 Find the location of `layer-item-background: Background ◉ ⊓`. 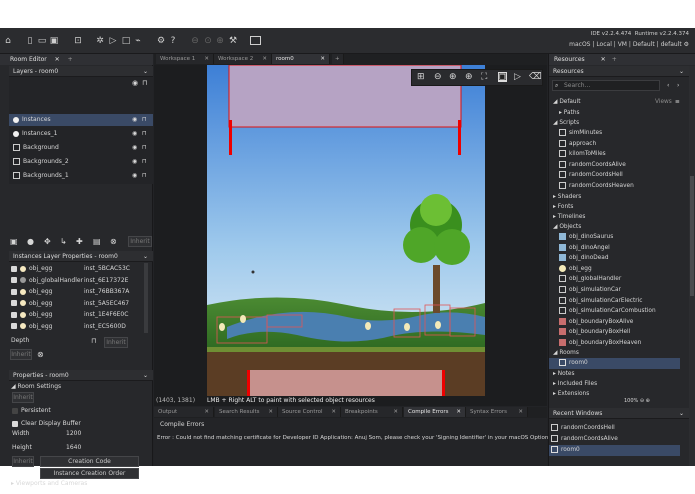

layer-item-background: Background ◉ ⊓ is located at coordinates (81, 148).